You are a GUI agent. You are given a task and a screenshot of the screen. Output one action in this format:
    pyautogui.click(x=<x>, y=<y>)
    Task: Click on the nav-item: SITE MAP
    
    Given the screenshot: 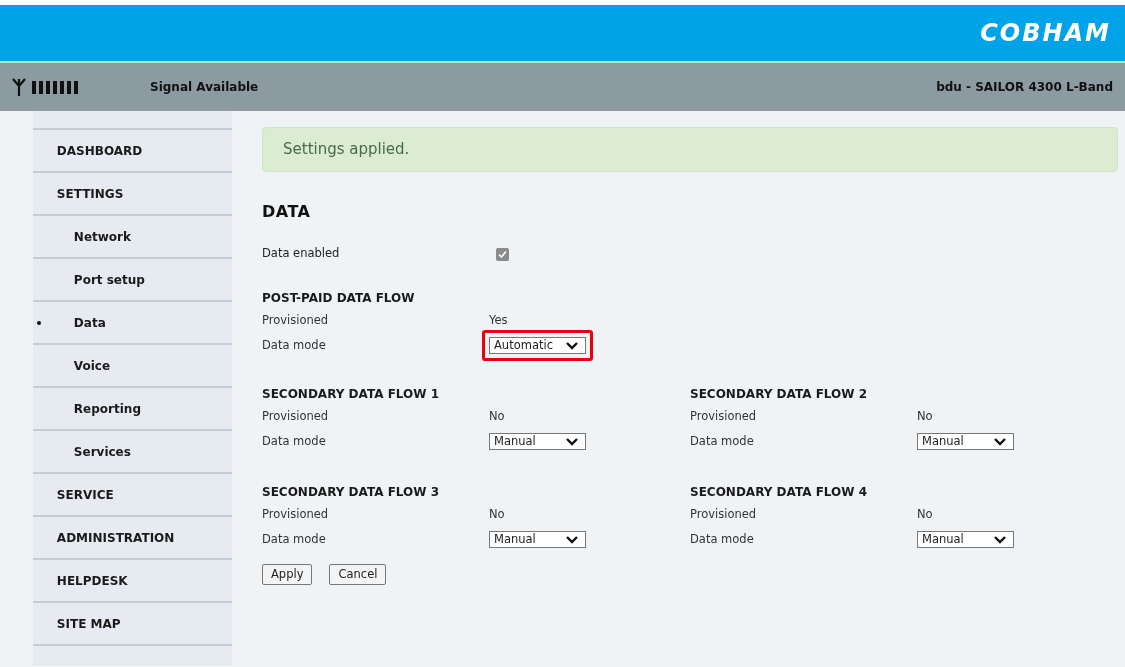 What is the action you would take?
    pyautogui.click(x=132, y=624)
    